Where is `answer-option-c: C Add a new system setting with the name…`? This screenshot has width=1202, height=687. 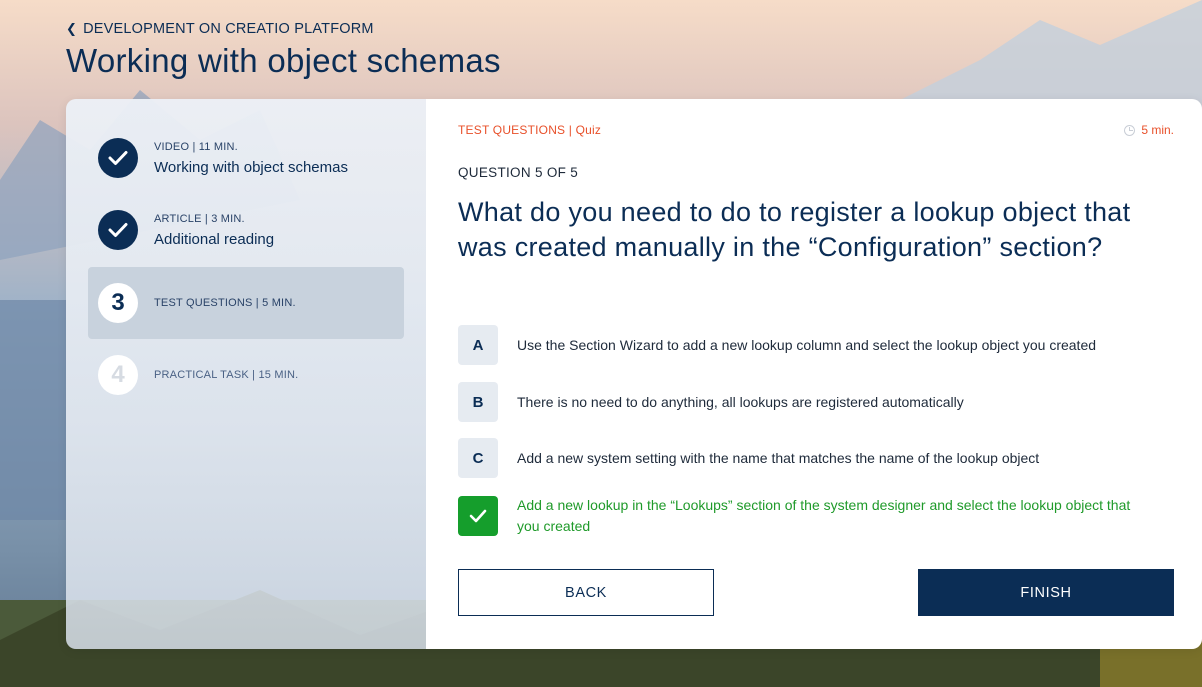 answer-option-c: C Add a new system setting with the name… is located at coordinates (803, 458).